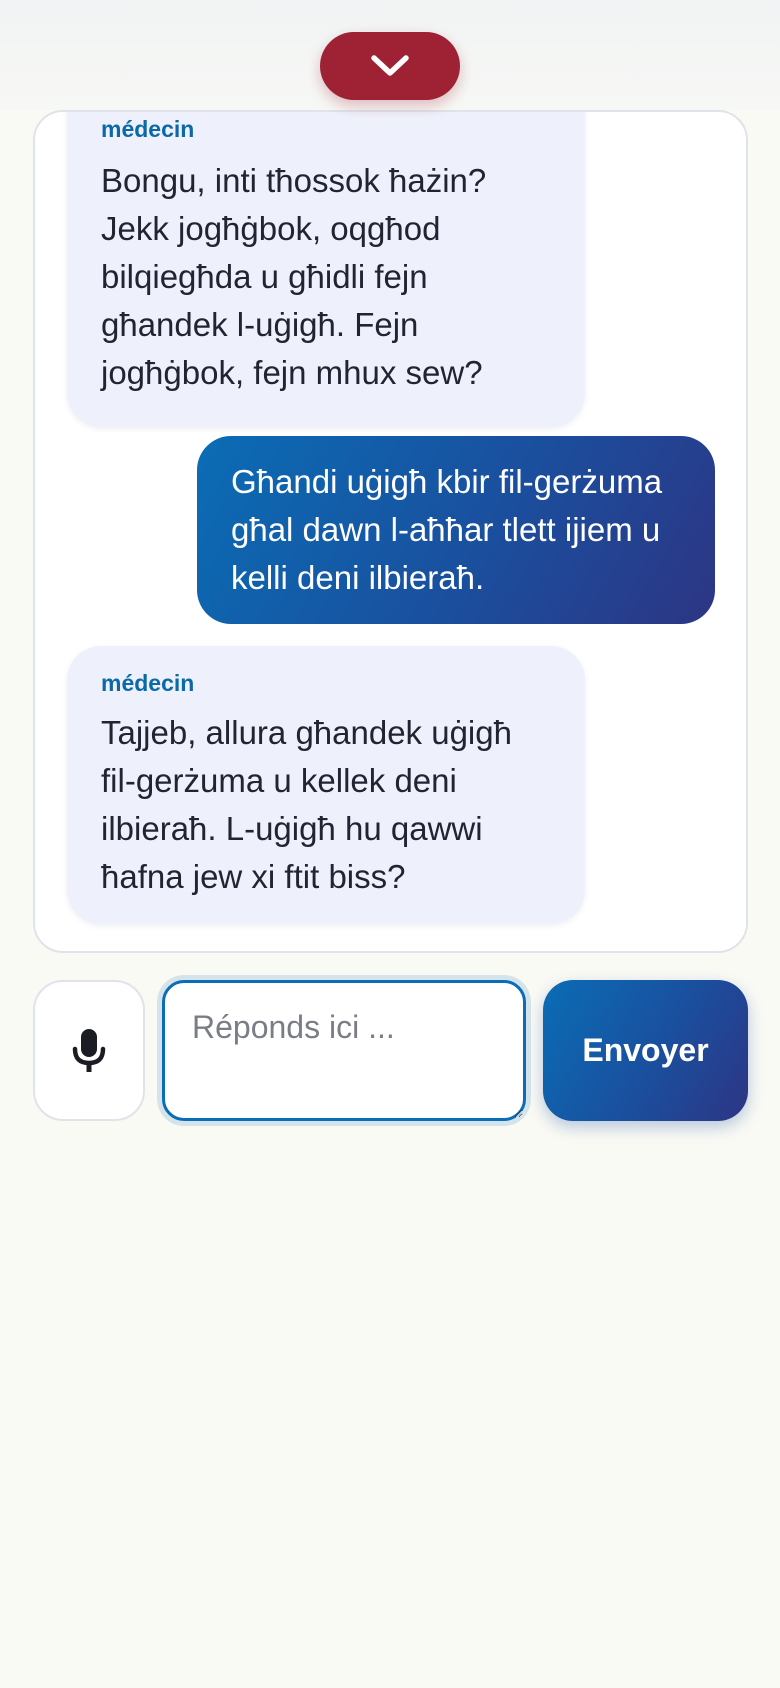 Image resolution: width=780 pixels, height=1688 pixels. What do you see at coordinates (344, 1050) in the screenshot?
I see `answer-input` at bounding box center [344, 1050].